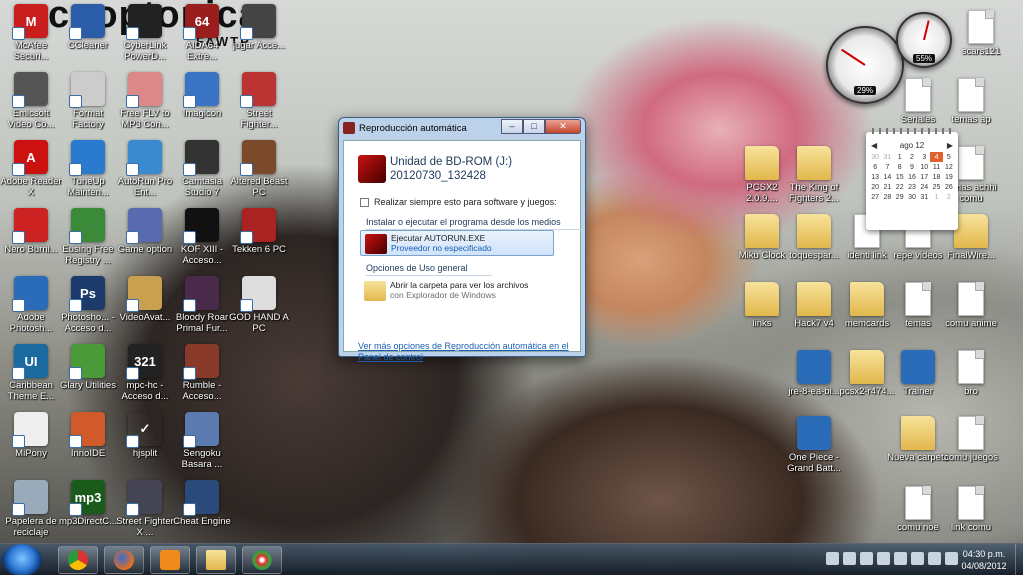 The height and width of the screenshot is (575, 1023). What do you see at coordinates (950, 145) in the screenshot?
I see `calendar-next-icon: ▶` at bounding box center [950, 145].